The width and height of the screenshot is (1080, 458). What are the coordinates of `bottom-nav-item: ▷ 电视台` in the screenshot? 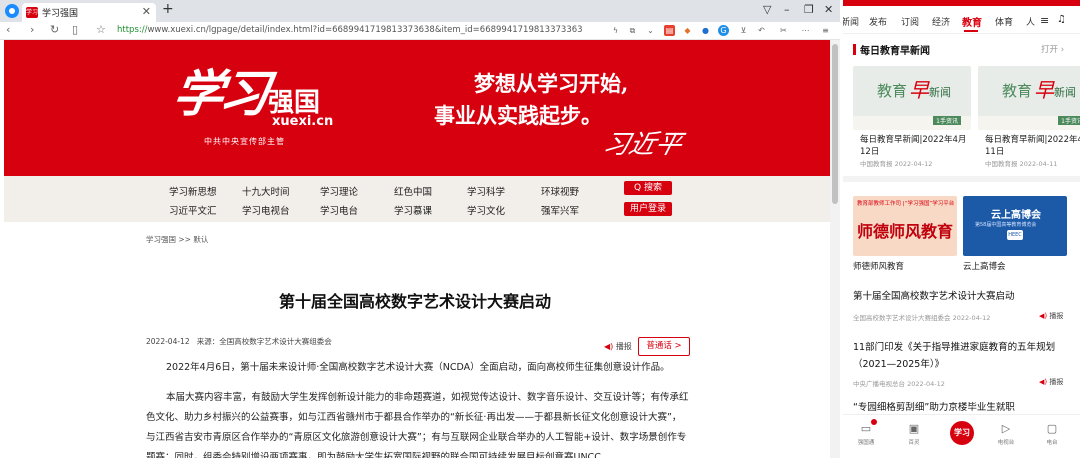 It's located at (1006, 434).